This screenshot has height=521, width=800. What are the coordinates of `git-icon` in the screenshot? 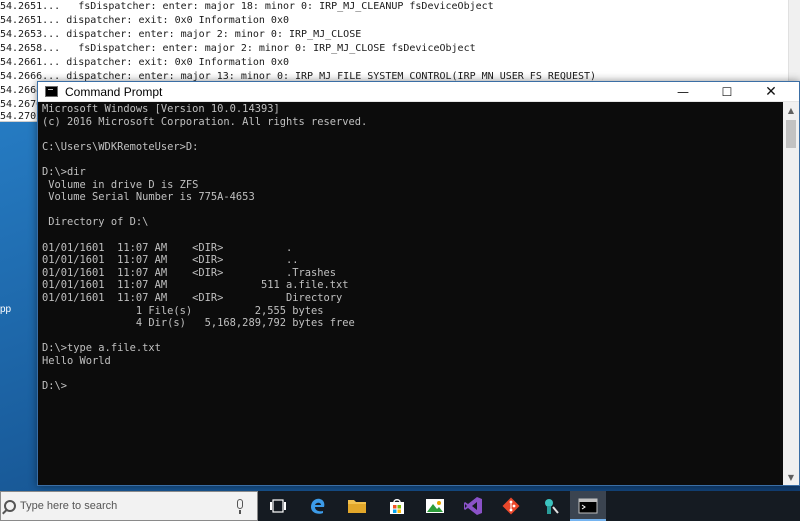 It's located at (511, 506).